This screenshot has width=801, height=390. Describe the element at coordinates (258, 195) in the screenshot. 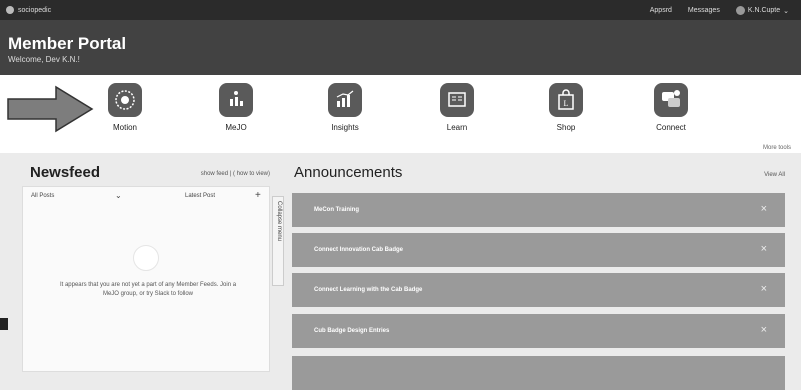

I see `add-icon: +` at that location.